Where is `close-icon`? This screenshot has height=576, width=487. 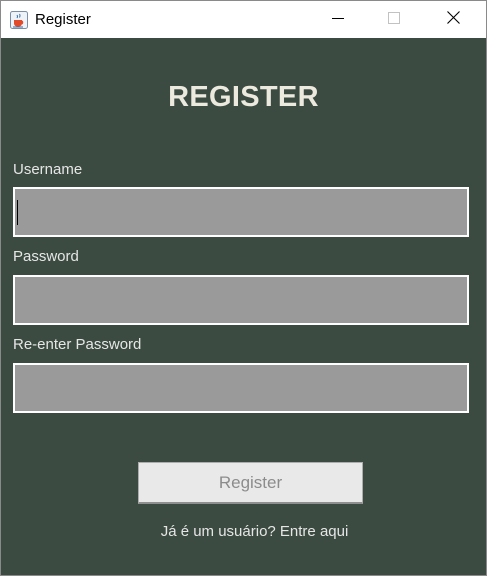
close-icon is located at coordinates (453, 19).